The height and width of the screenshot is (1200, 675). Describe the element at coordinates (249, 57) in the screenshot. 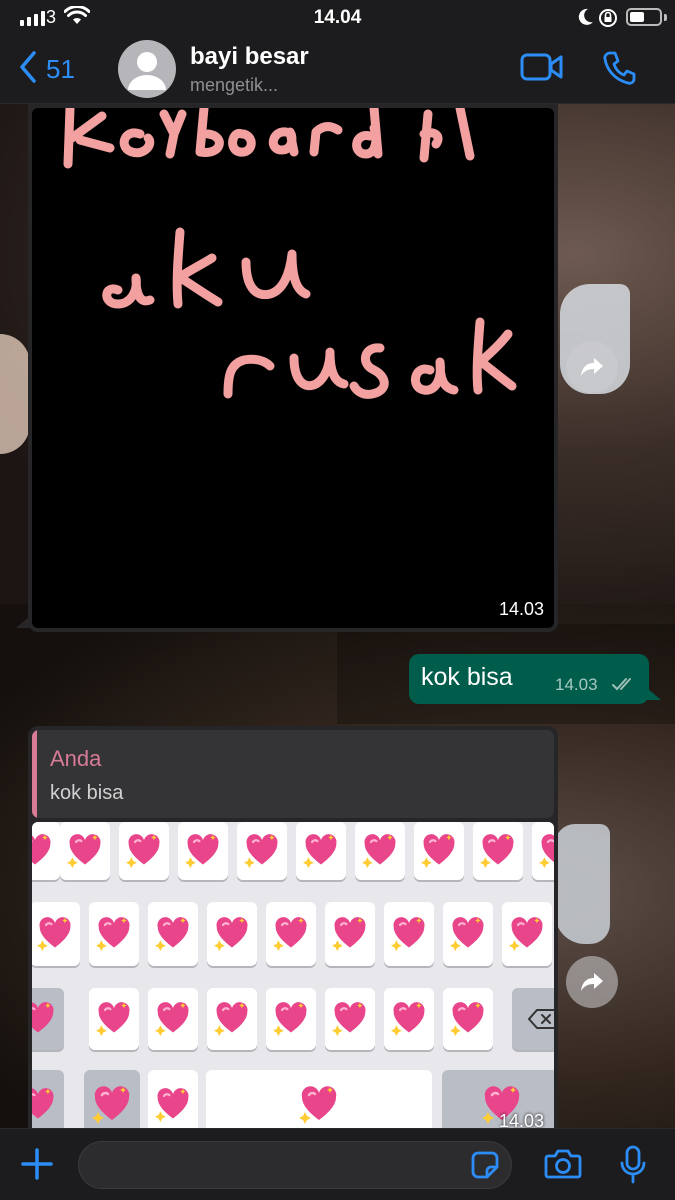

I see `contact-name: bayi besar` at that location.